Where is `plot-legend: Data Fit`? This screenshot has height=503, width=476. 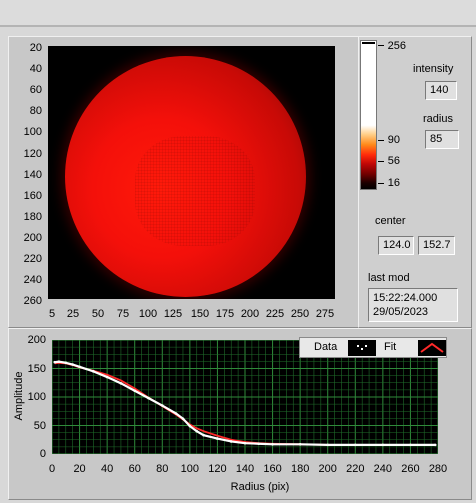
plot-legend: Data Fit is located at coordinates (373, 347).